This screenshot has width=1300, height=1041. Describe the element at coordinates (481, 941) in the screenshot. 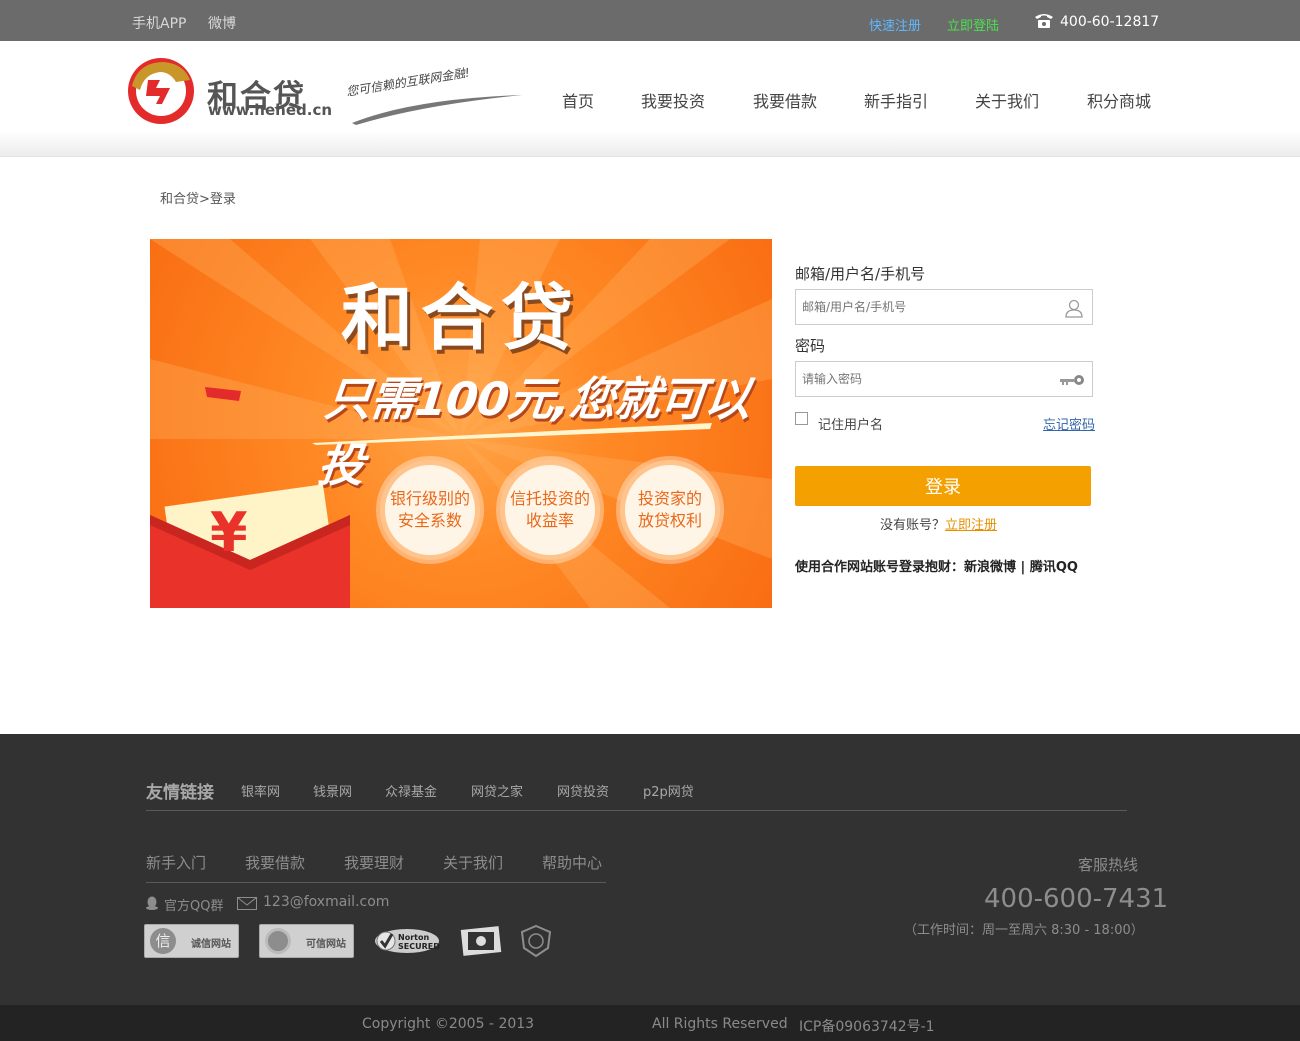

I see `police-badge-icon` at that location.